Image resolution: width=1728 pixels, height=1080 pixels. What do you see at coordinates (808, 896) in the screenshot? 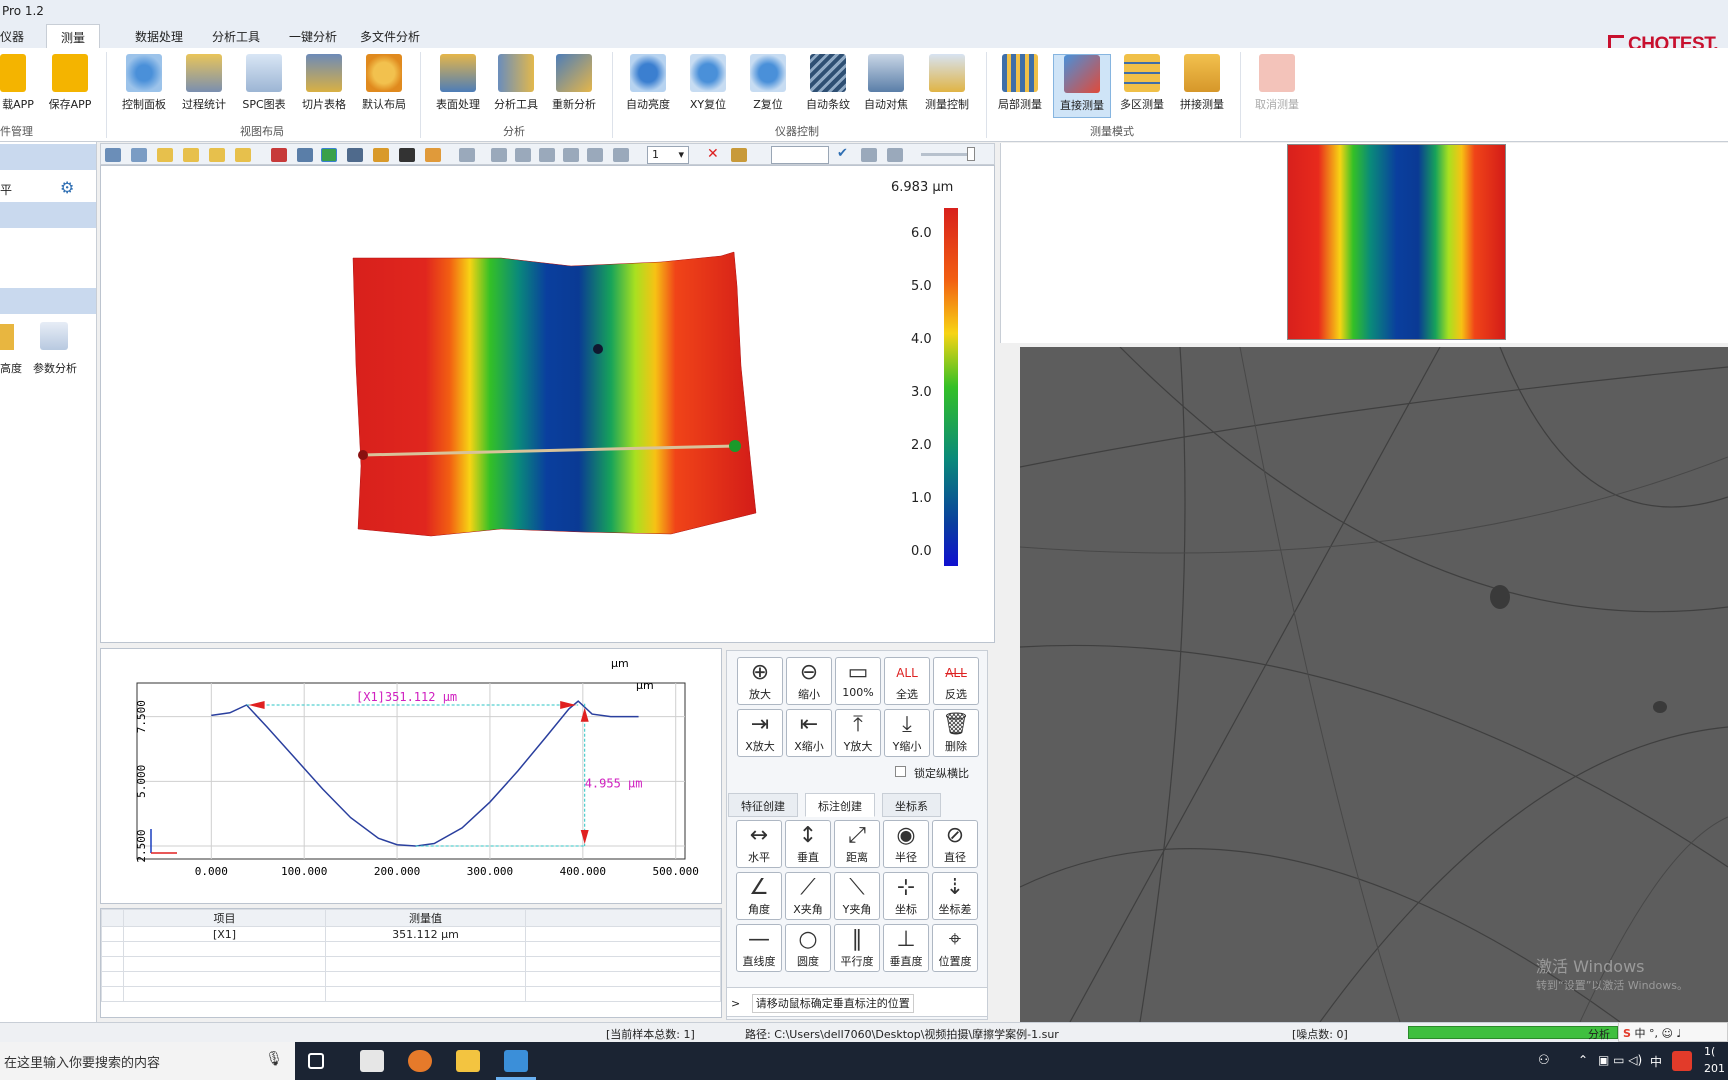
I see `x-angle-button: ⟋ X夹角` at bounding box center [808, 896].